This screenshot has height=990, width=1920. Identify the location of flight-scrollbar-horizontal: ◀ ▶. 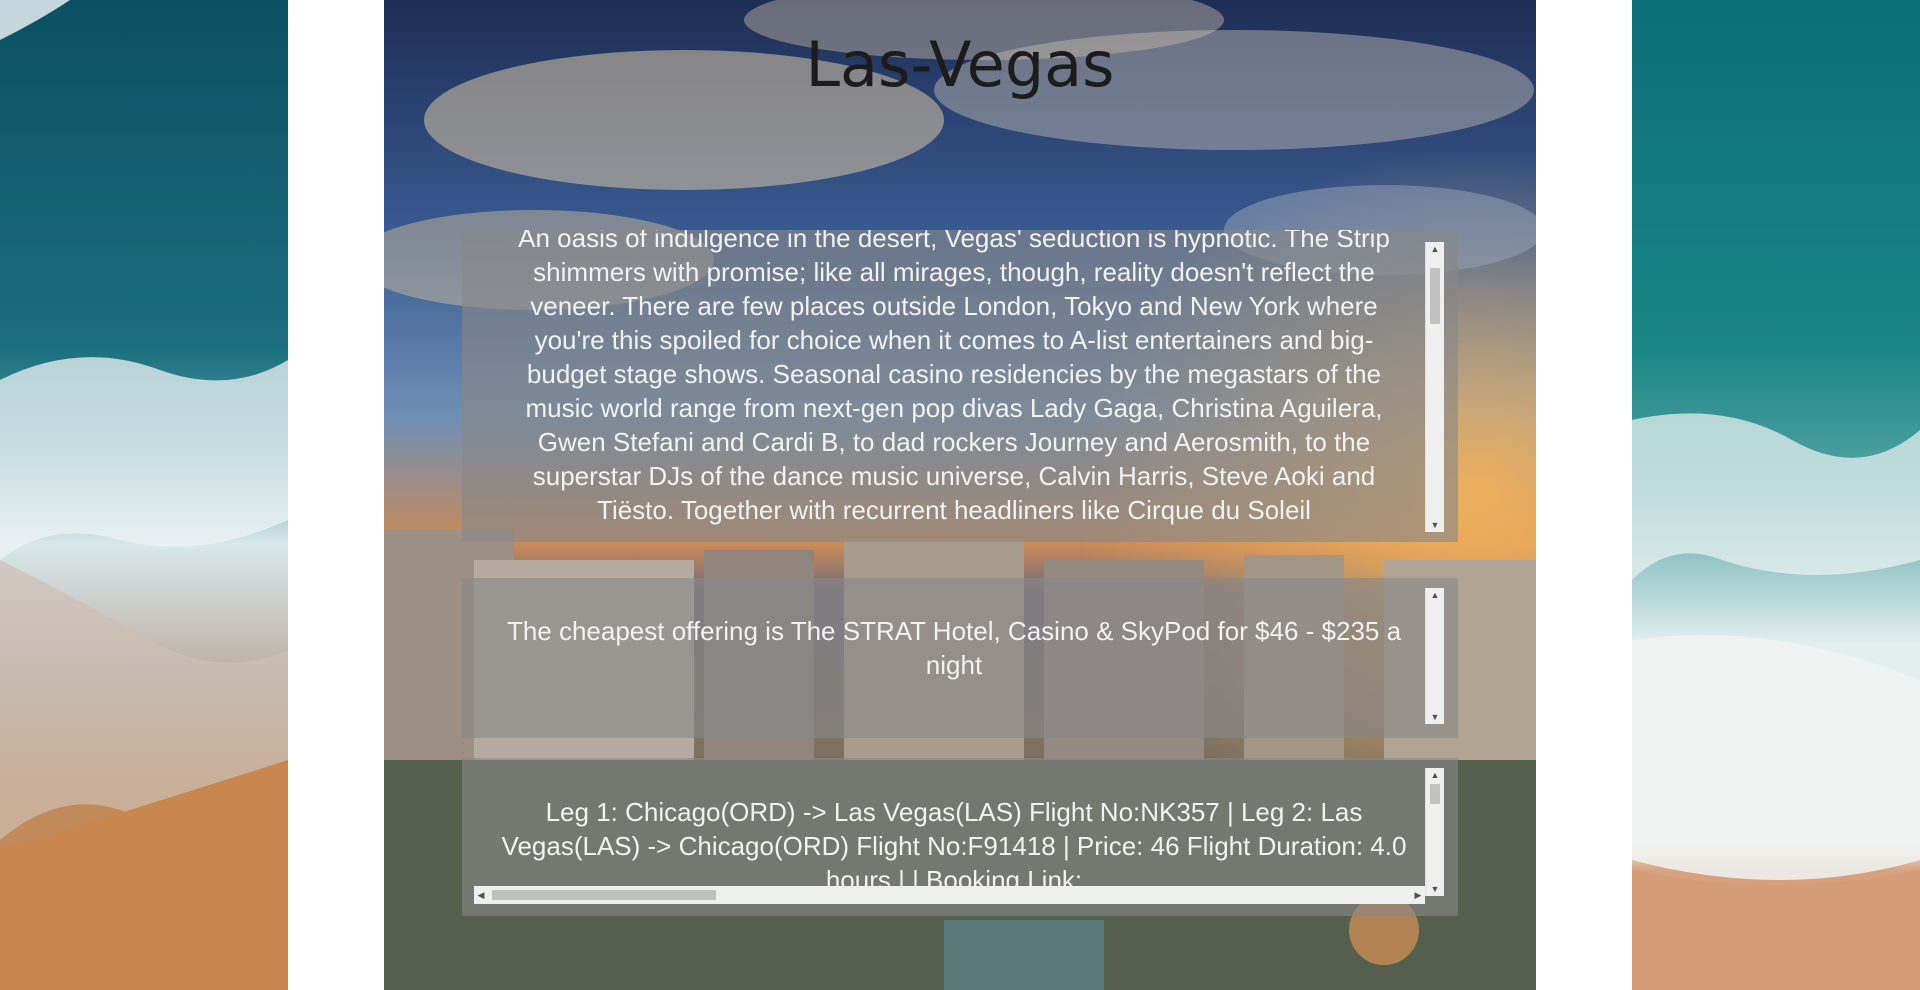
(949, 895).